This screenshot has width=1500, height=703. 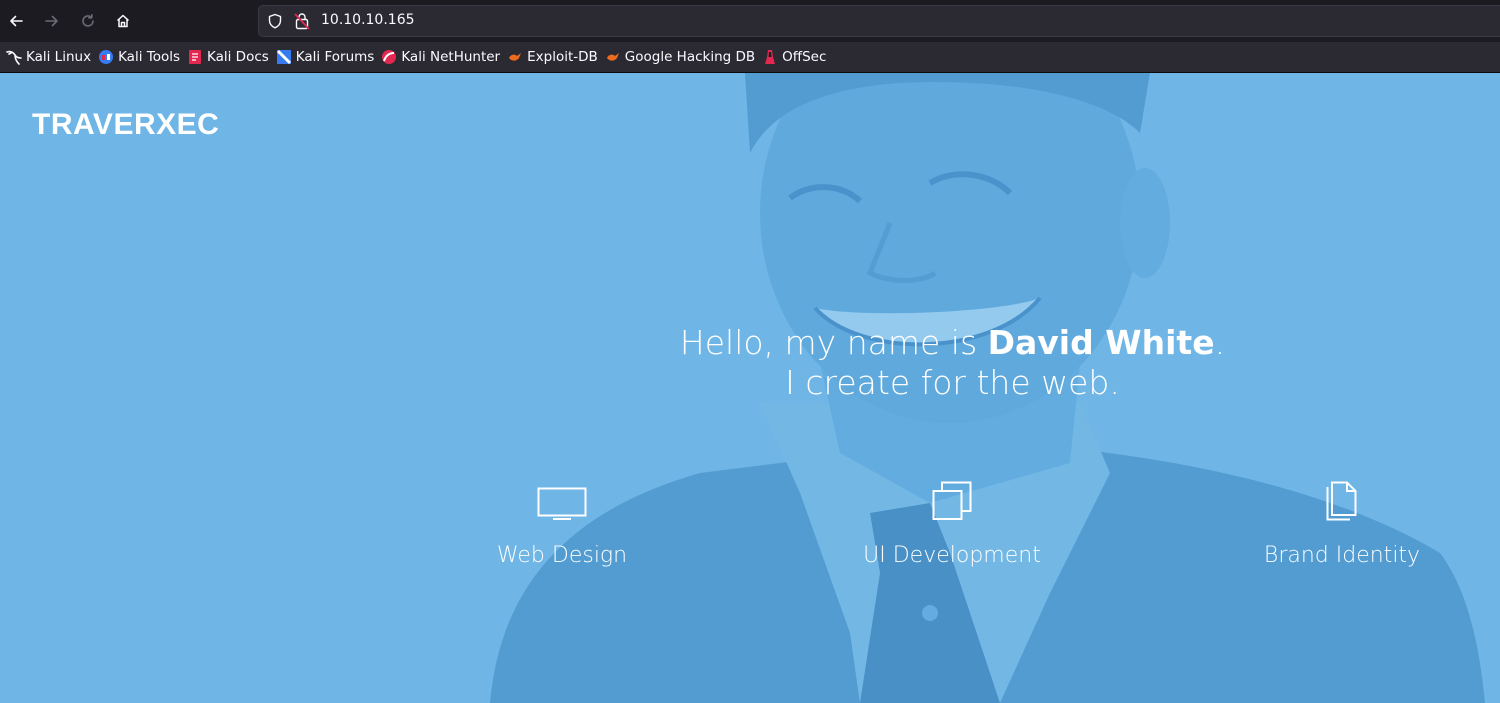 What do you see at coordinates (562, 522) in the screenshot?
I see `service-web-design: Web Design` at bounding box center [562, 522].